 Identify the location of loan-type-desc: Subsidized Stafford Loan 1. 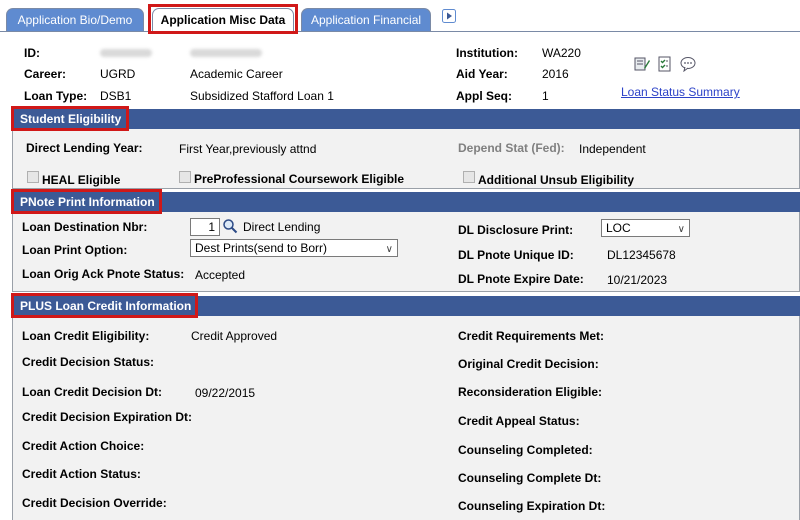
(262, 96).